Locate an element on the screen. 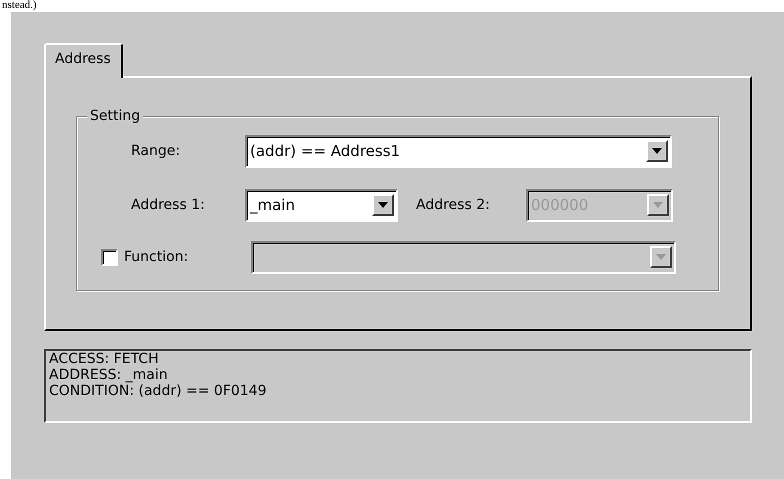 Image resolution: width=784 pixels, height=479 pixels. summary-line: ADDRESS: _main is located at coordinates (109, 375).